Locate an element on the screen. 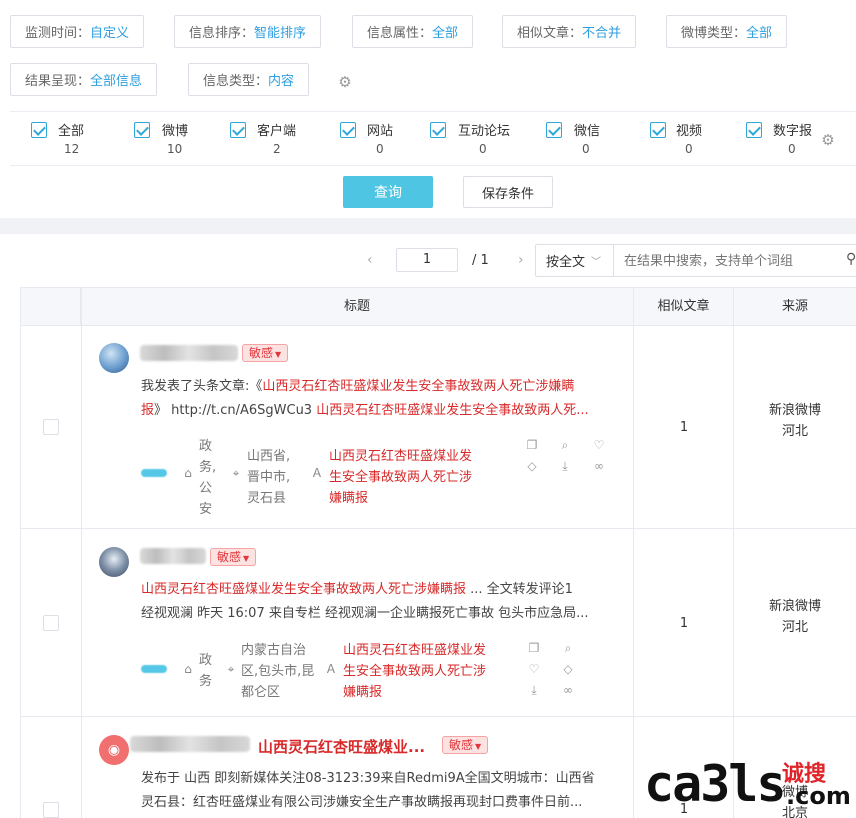  section-gap is located at coordinates (428, 226).